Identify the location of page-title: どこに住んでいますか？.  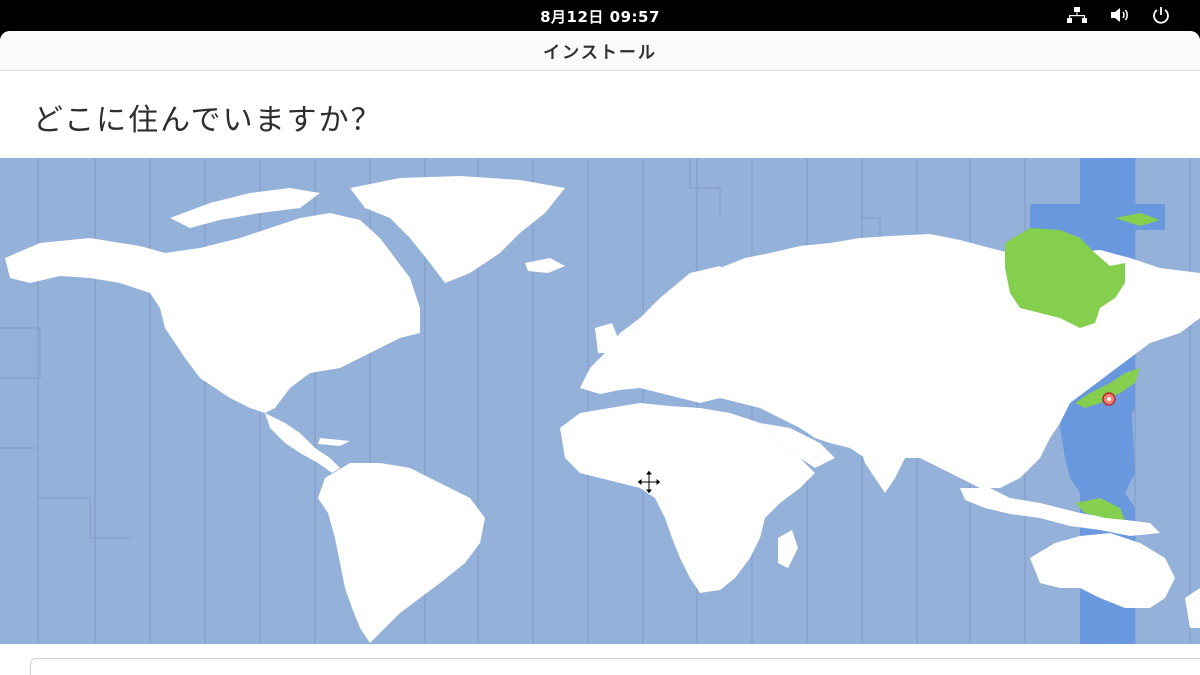
(208, 120).